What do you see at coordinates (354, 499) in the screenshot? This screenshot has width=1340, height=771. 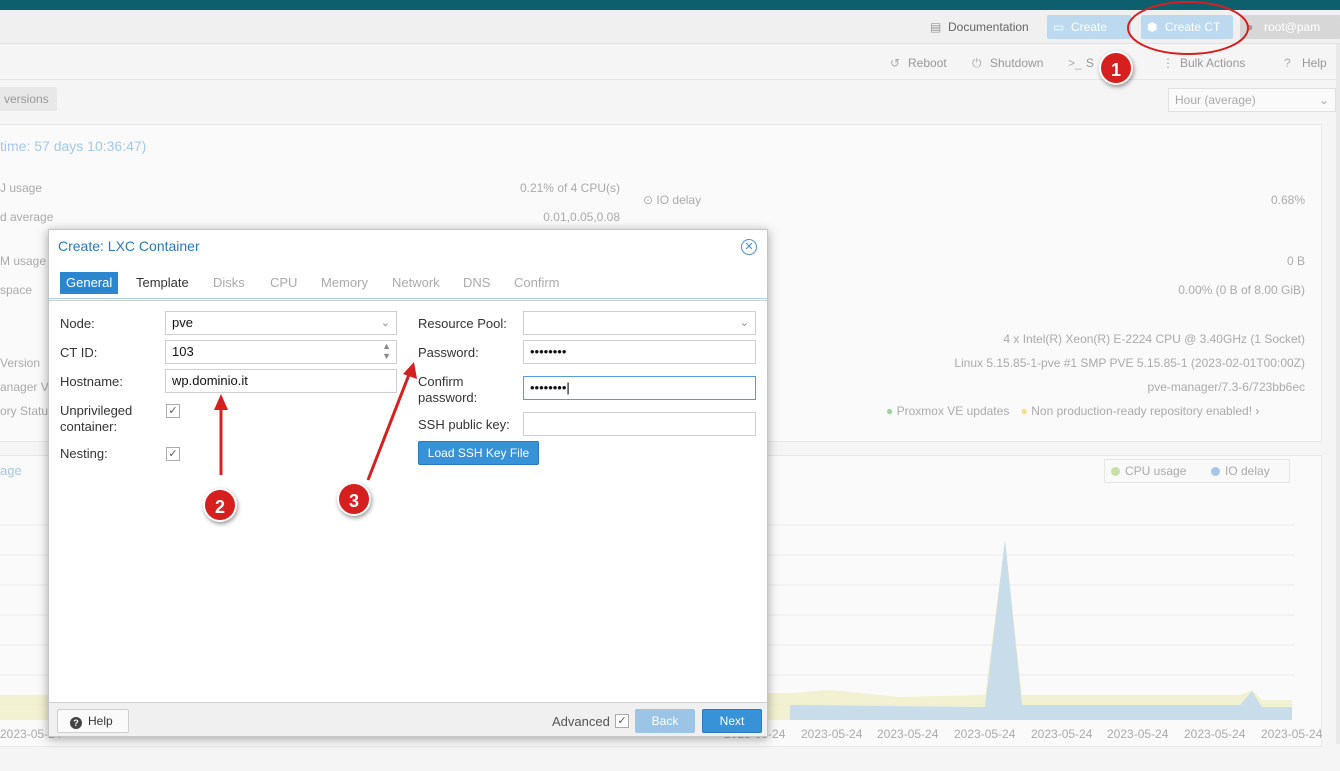 I see `annotation-3-badge: 3` at bounding box center [354, 499].